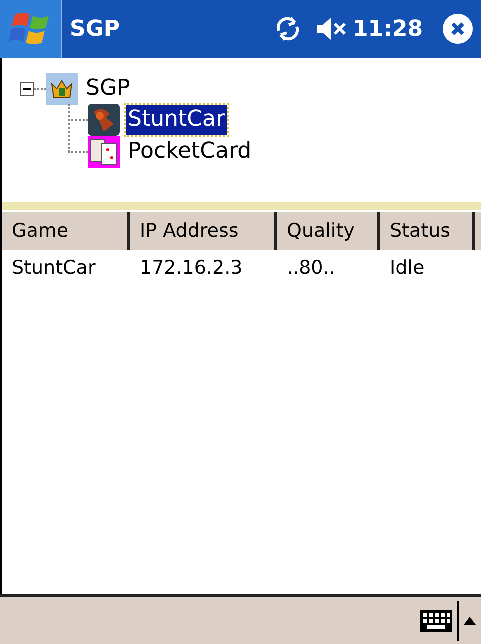 Image resolution: width=481 pixels, height=644 pixels. What do you see at coordinates (108, 88) in the screenshot?
I see `tree-item: SGP` at bounding box center [108, 88].